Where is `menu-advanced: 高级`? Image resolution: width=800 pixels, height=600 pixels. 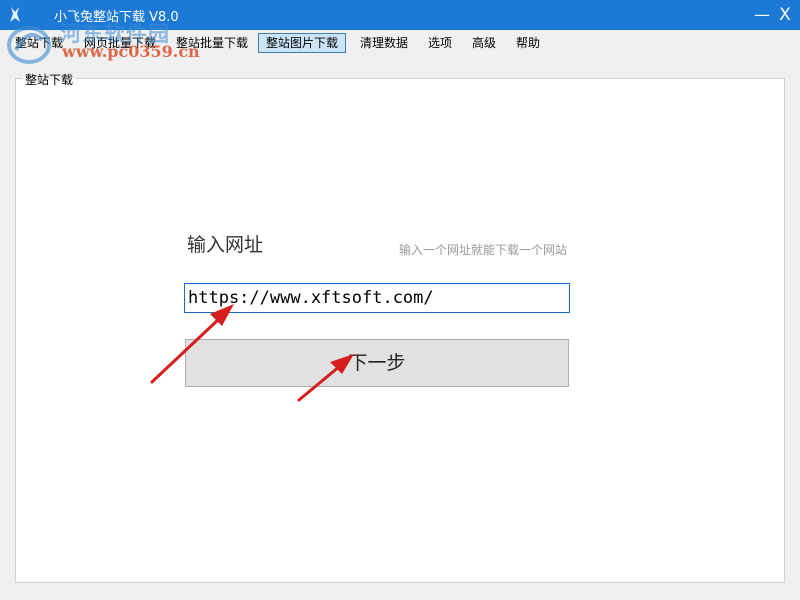 menu-advanced: 高级 is located at coordinates (484, 43).